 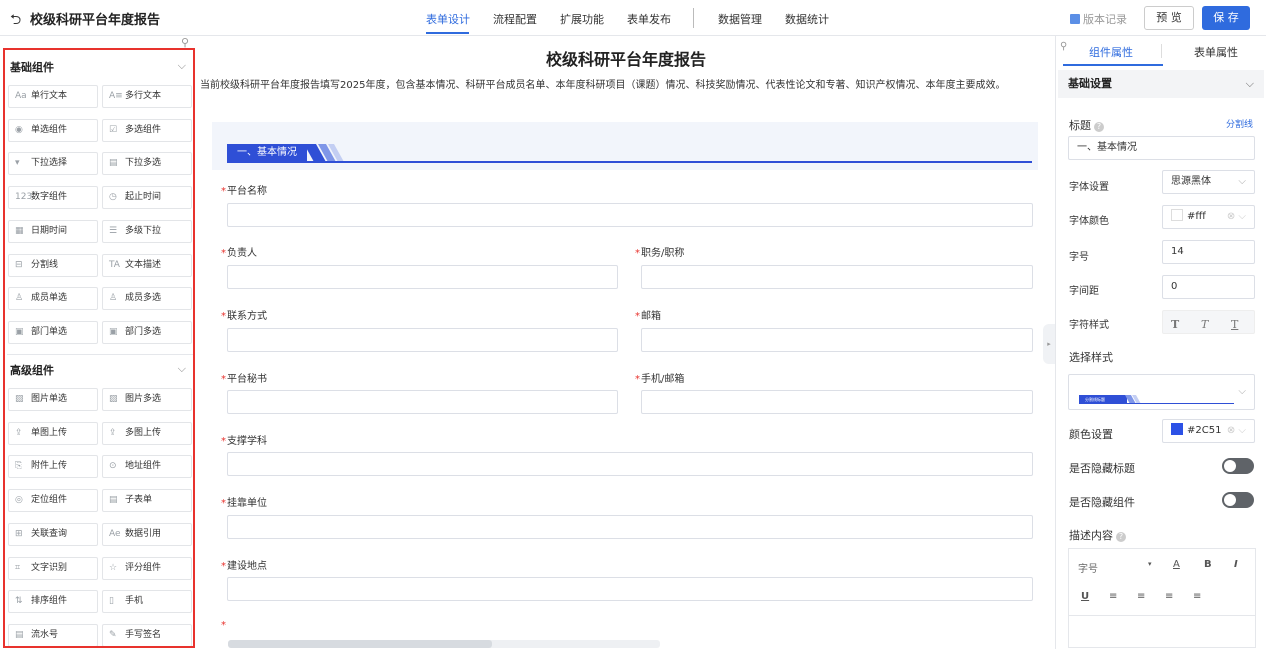 I want to click on hide-component-toggle, so click(x=1238, y=500).